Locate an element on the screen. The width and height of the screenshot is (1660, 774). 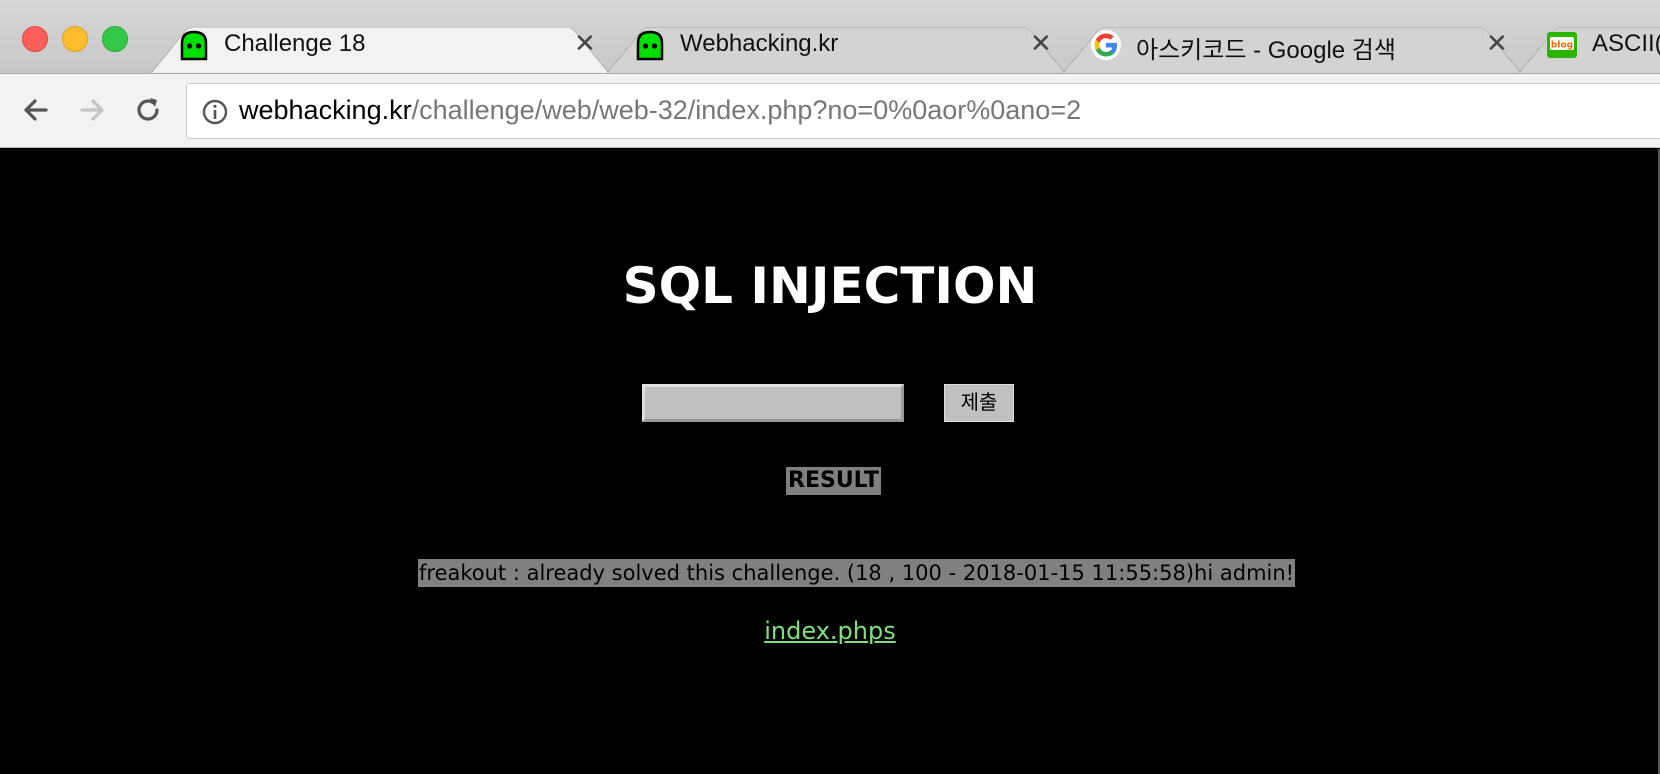
query-input is located at coordinates (773, 403).